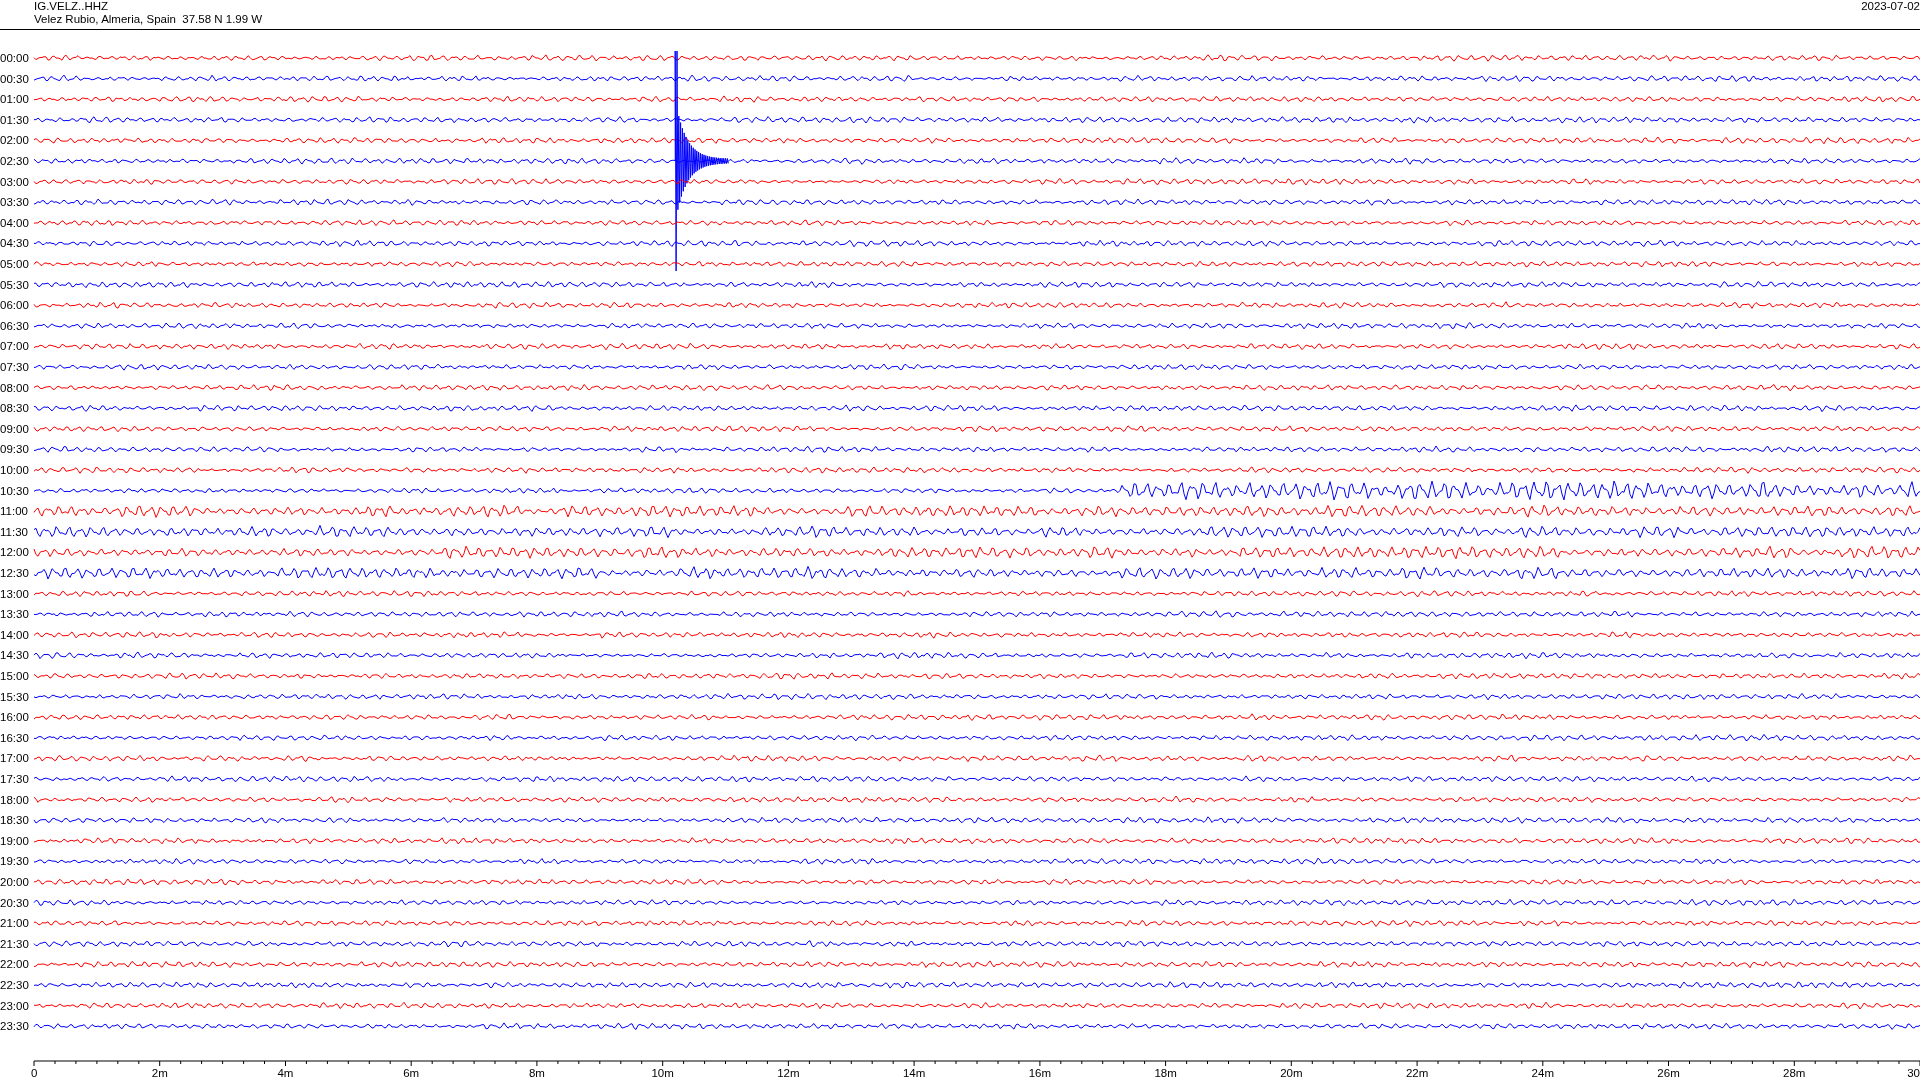  Describe the element at coordinates (14, 470) in the screenshot. I see `row-time-label: 10:00` at that location.